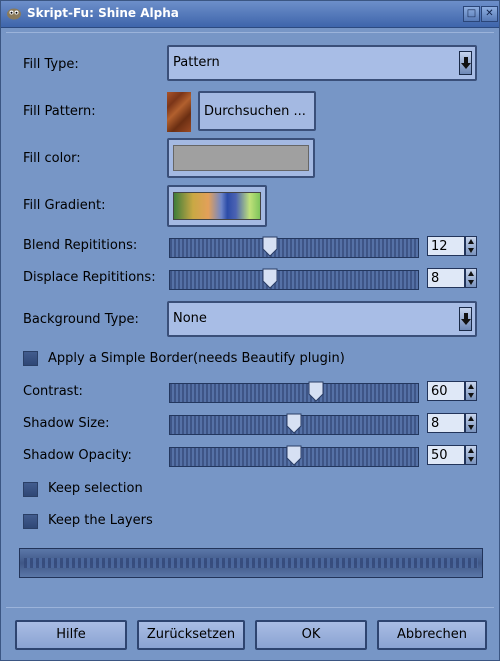 This screenshot has height=661, width=500. What do you see at coordinates (59, 111) in the screenshot?
I see `fill-pattern-label: Fill Pattern:` at bounding box center [59, 111].